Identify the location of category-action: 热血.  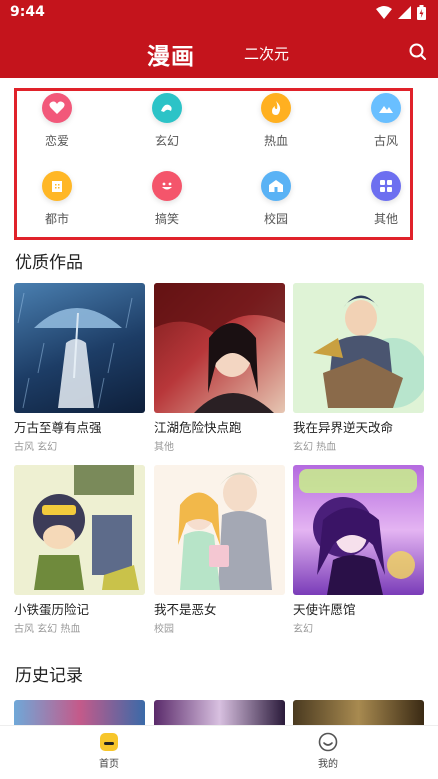
(276, 121).